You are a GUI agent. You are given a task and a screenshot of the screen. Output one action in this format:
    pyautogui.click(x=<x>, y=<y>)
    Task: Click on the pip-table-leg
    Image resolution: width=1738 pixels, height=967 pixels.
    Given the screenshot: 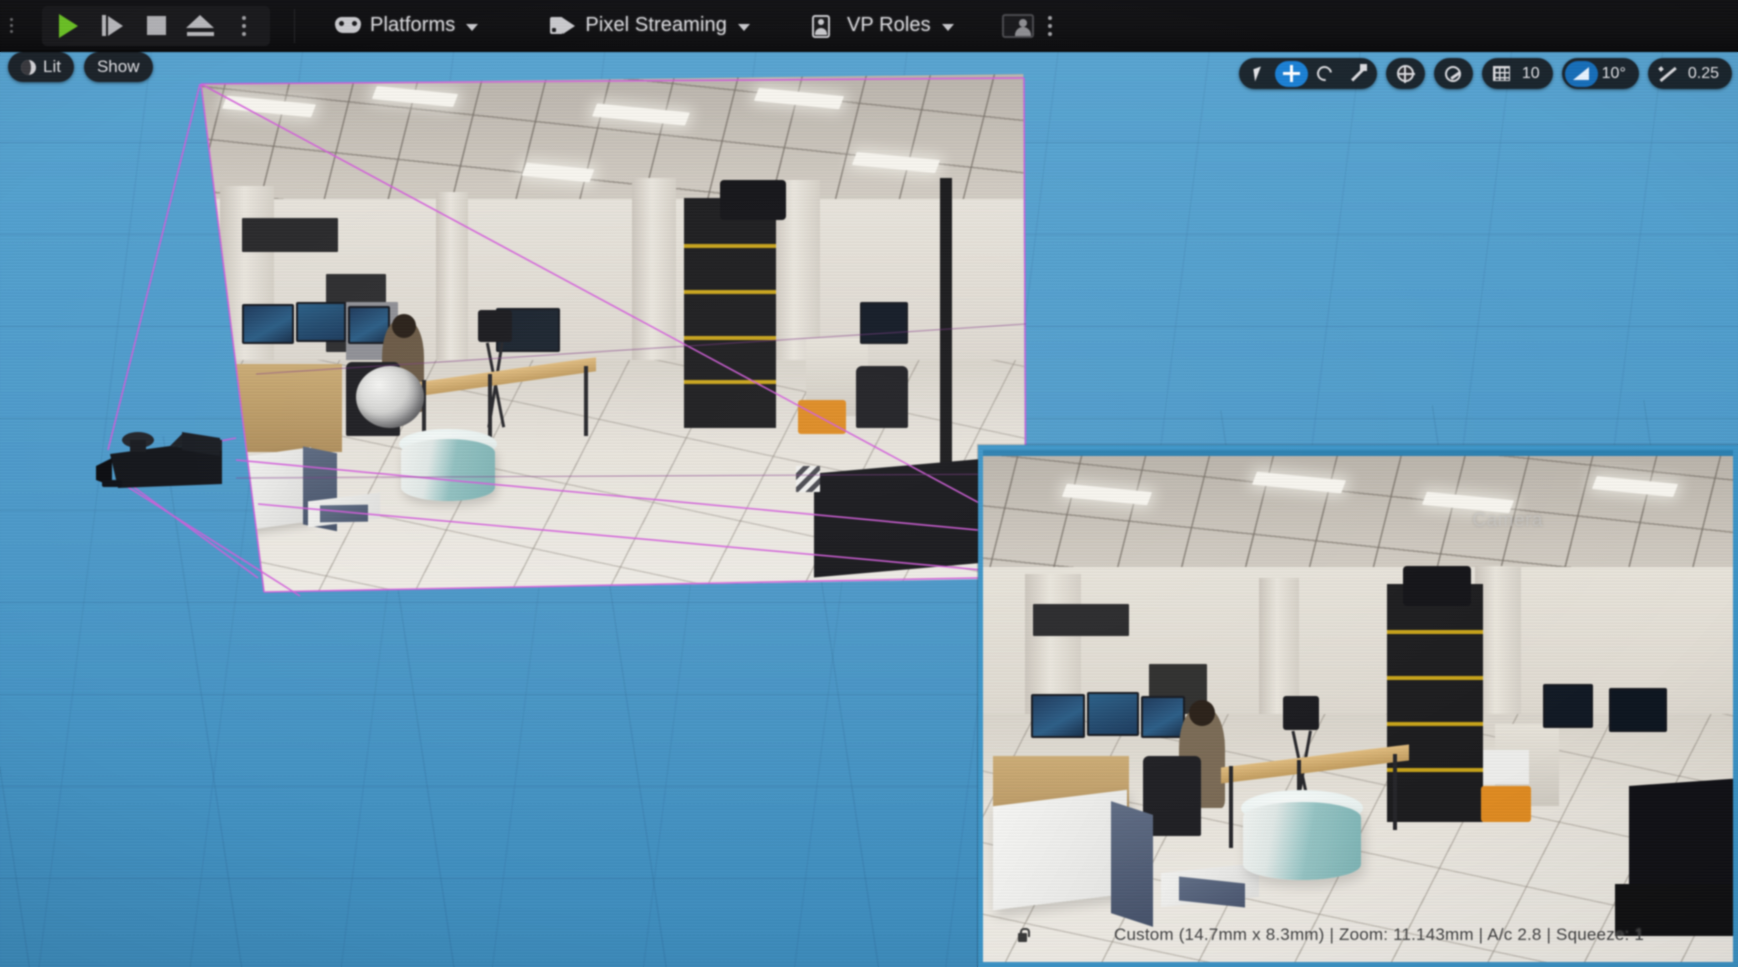 What is the action you would take?
    pyautogui.click(x=1395, y=792)
    